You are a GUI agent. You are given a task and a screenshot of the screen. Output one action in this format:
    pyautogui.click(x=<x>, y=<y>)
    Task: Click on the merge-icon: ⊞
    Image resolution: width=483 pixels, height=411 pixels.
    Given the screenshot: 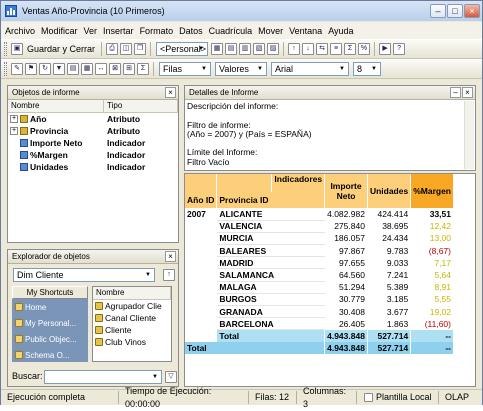 What is the action you would take?
    pyautogui.click(x=129, y=69)
    